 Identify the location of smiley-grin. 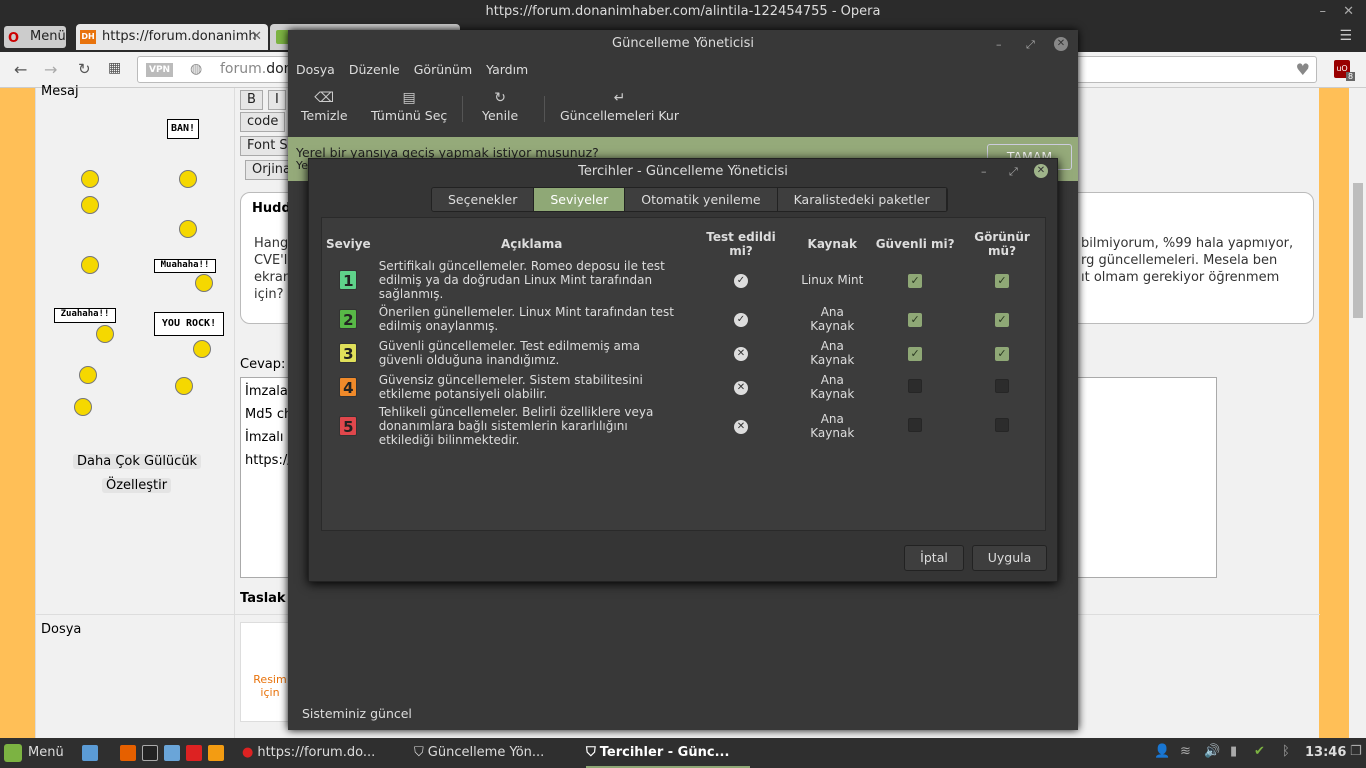
(188, 179).